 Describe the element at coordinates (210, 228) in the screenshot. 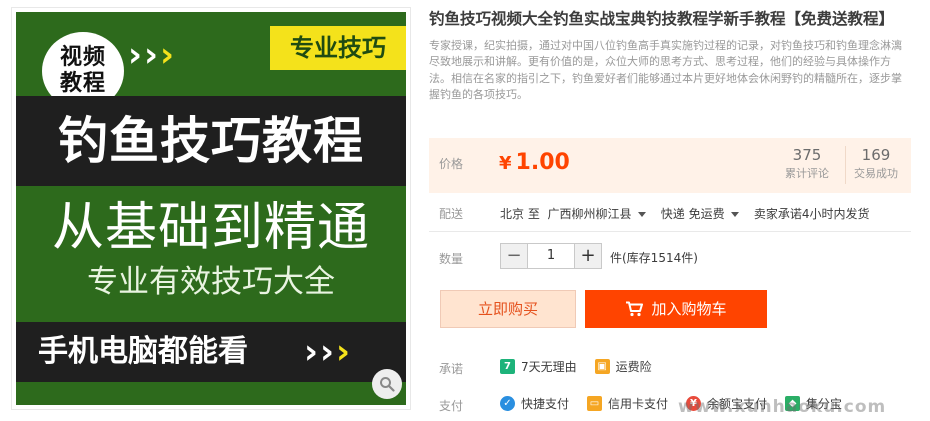

I see `poster-subheadline: 从基础到精通` at that location.